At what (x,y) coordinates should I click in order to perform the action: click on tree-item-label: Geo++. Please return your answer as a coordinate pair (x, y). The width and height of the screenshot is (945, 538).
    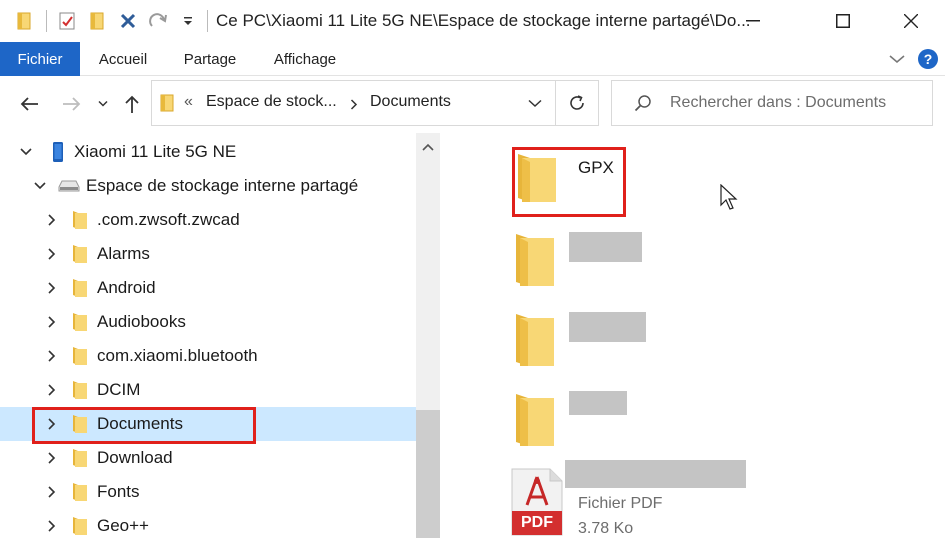
    Looking at the image, I should click on (123, 525).